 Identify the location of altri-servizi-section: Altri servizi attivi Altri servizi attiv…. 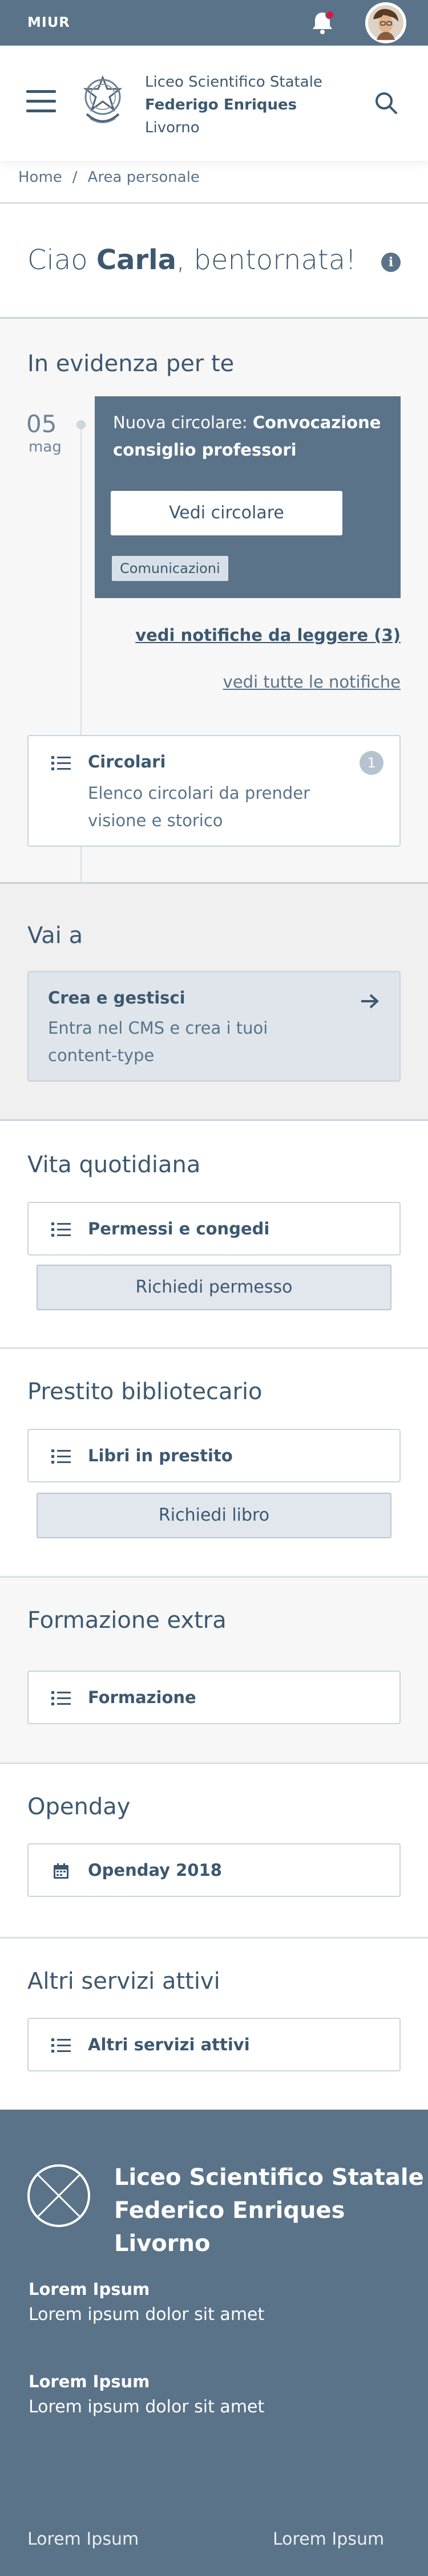
(214, 2024).